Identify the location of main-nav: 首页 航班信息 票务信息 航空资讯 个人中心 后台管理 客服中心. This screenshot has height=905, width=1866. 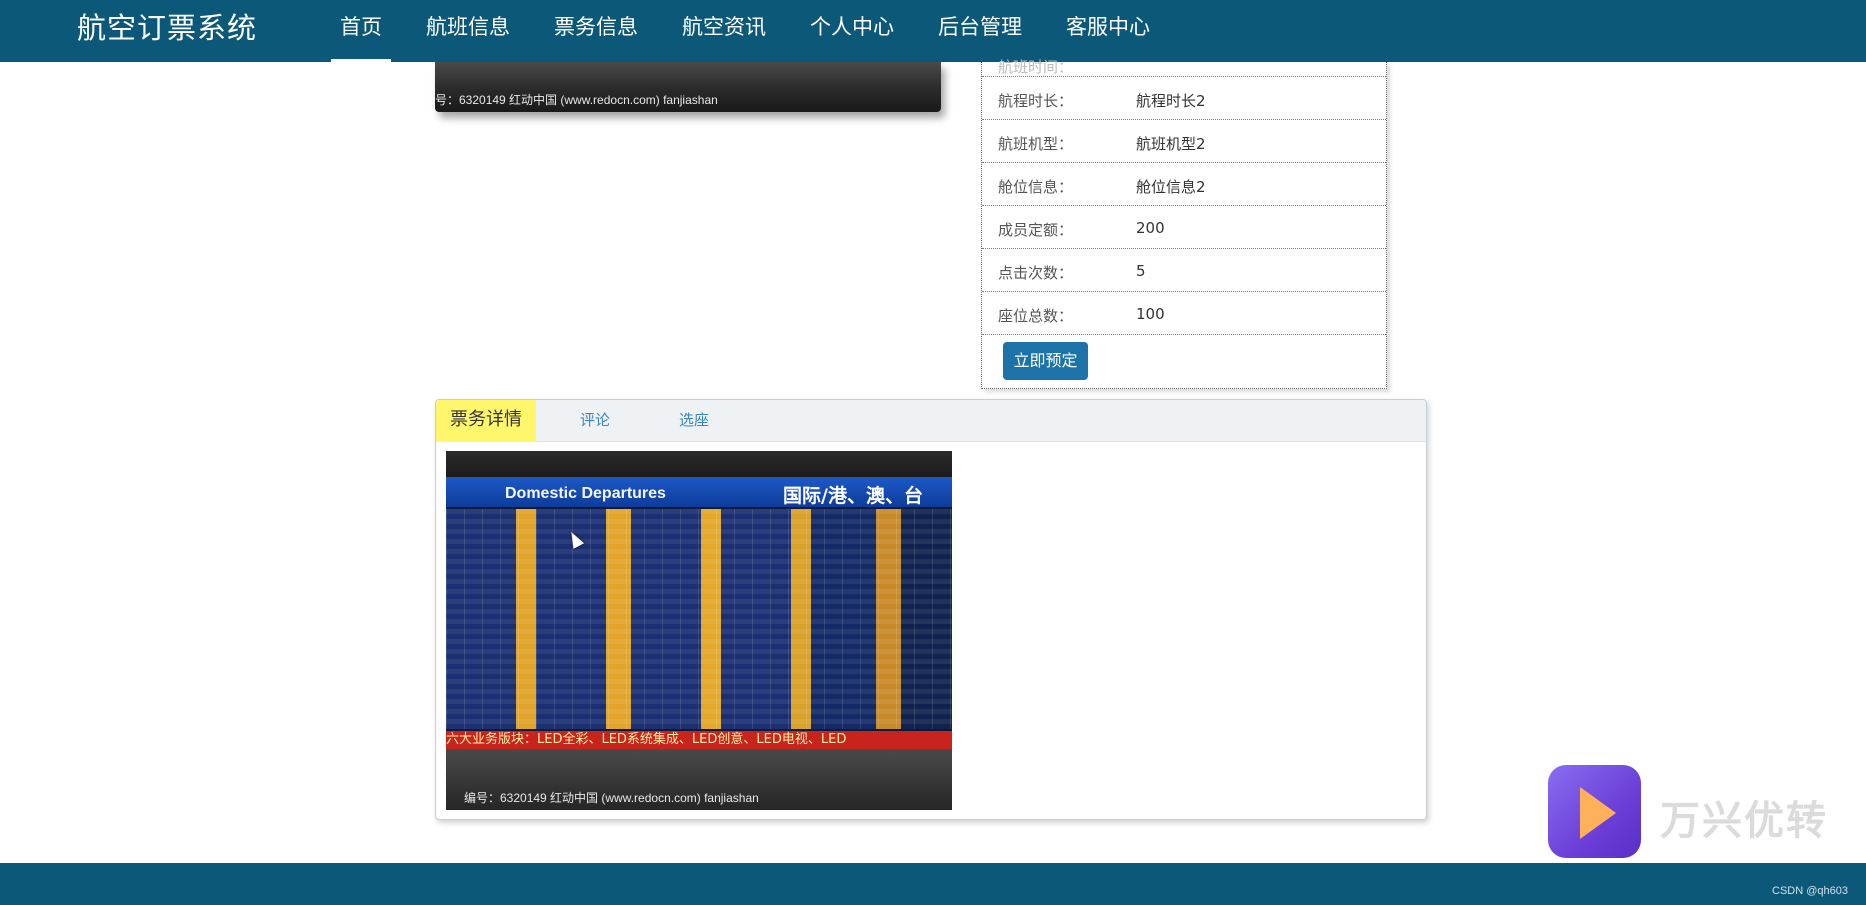
(758, 31).